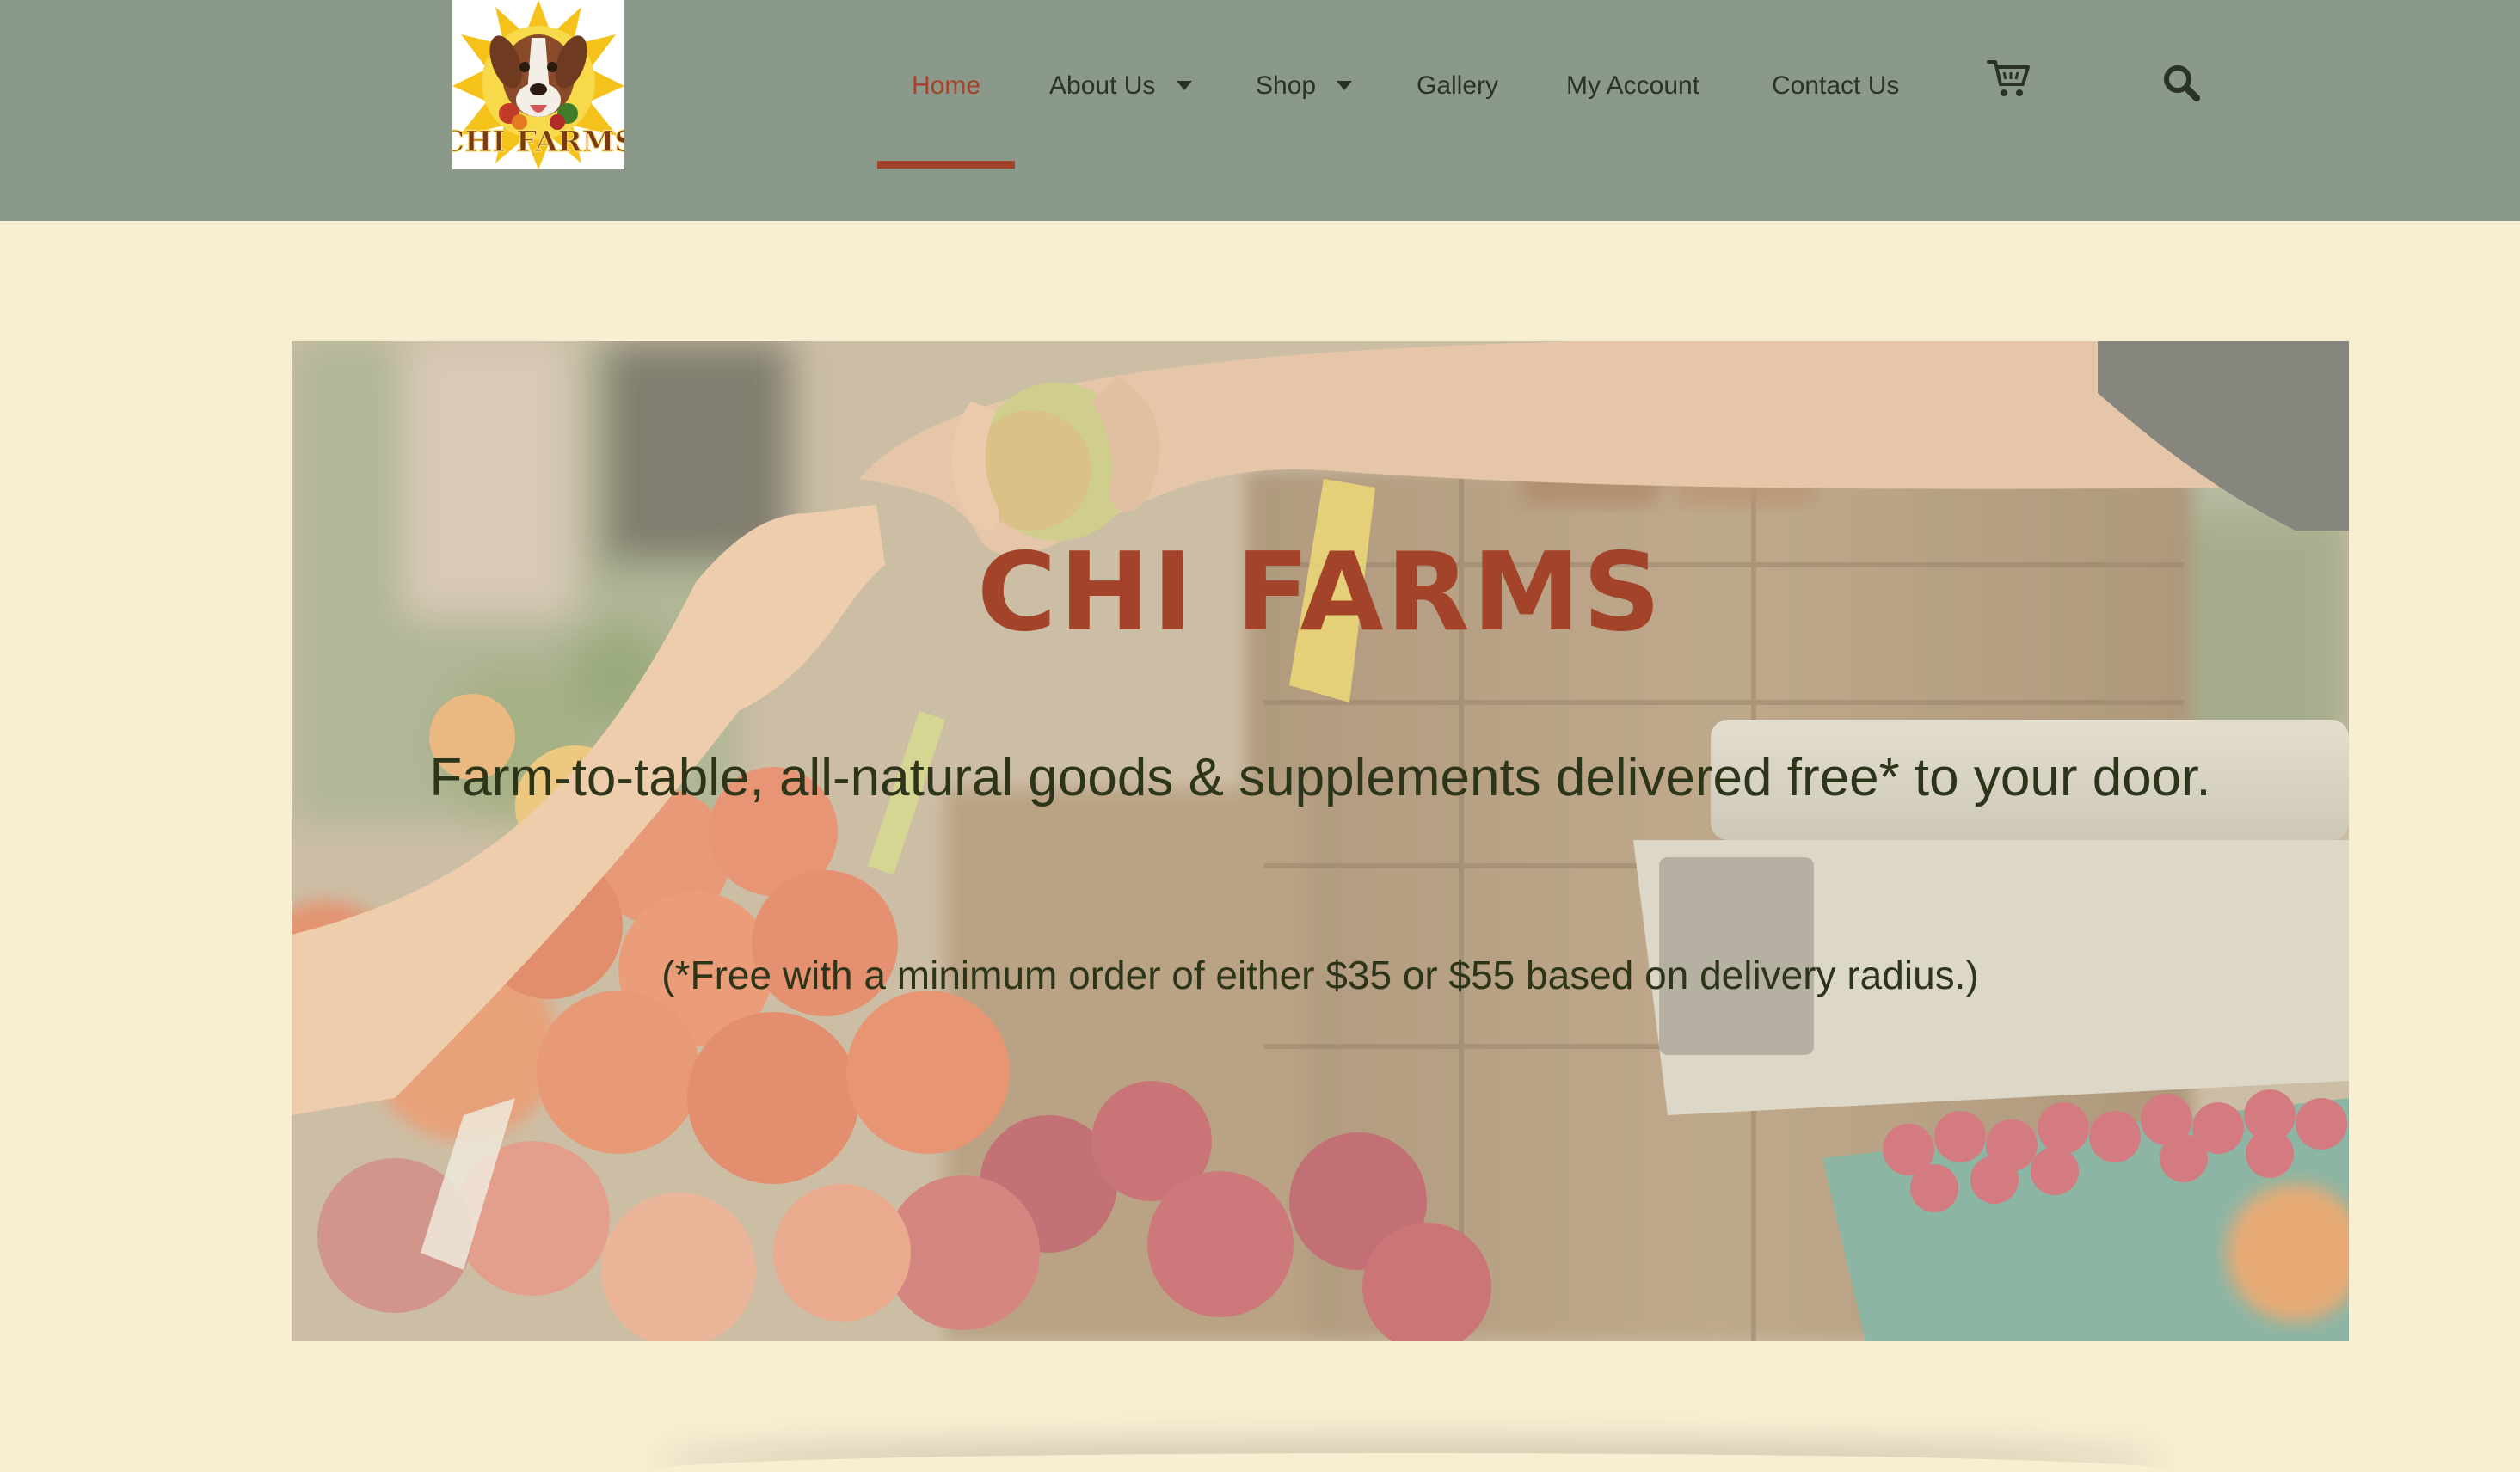 The width and height of the screenshot is (2520, 1472). I want to click on svg-text: CHI FARMS, so click(538, 142).